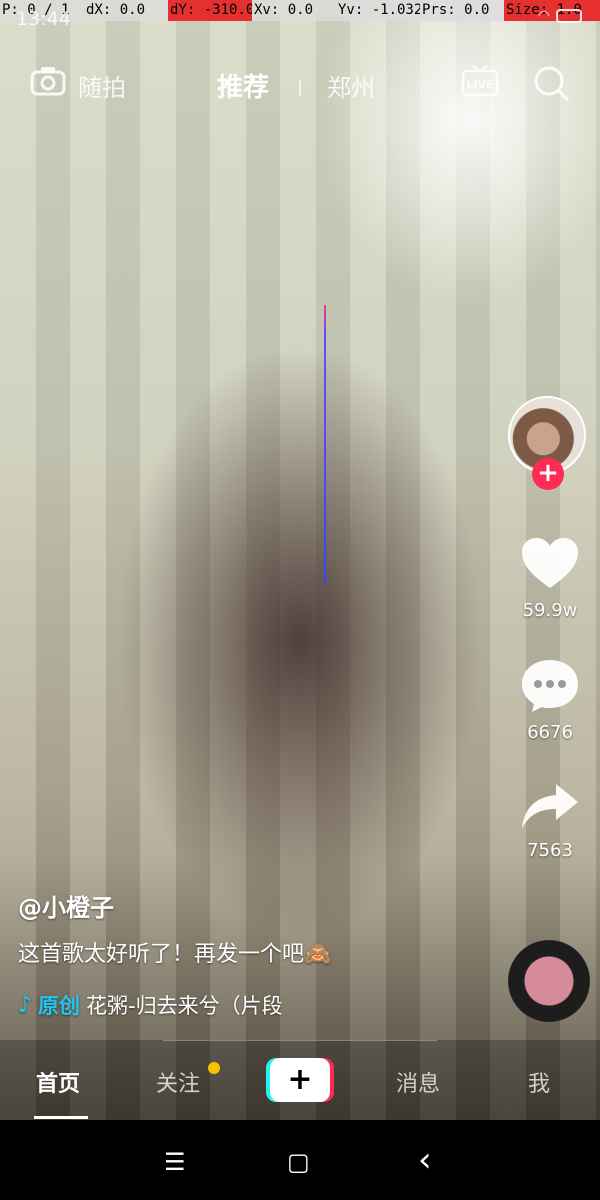  I want to click on comment-count: 6676, so click(550, 732).